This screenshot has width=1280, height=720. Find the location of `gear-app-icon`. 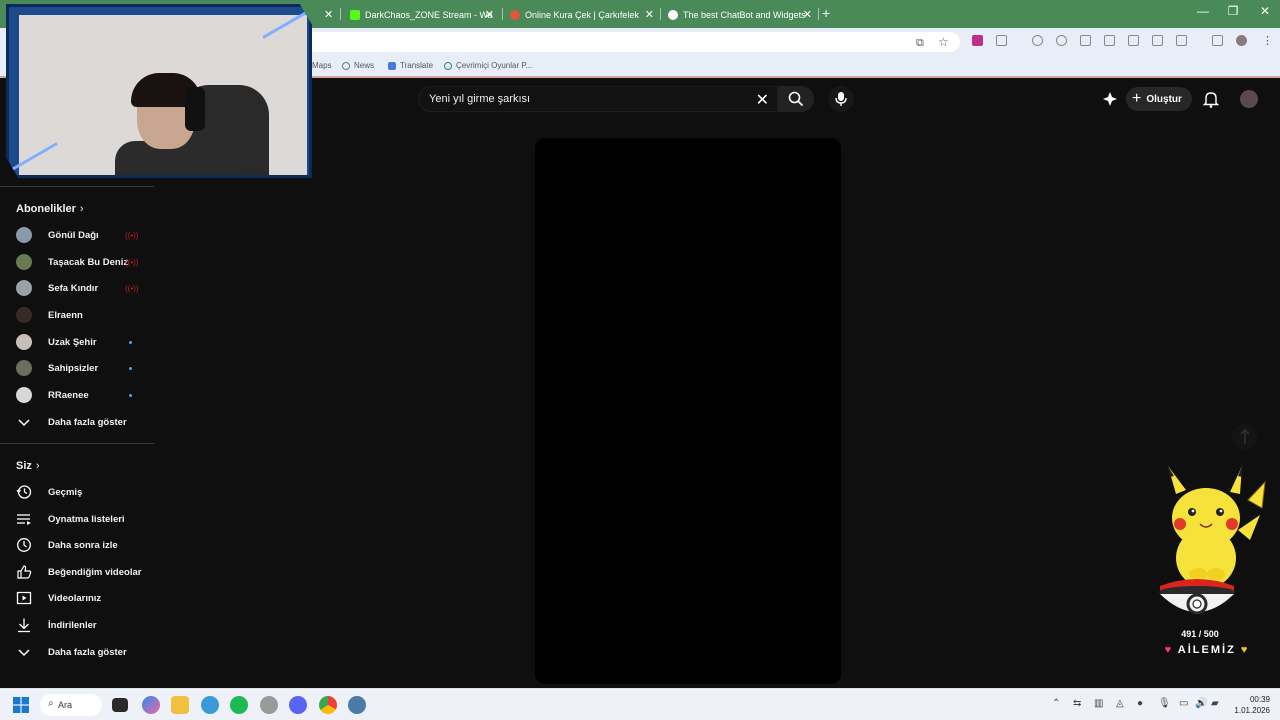

gear-app-icon is located at coordinates (357, 705).